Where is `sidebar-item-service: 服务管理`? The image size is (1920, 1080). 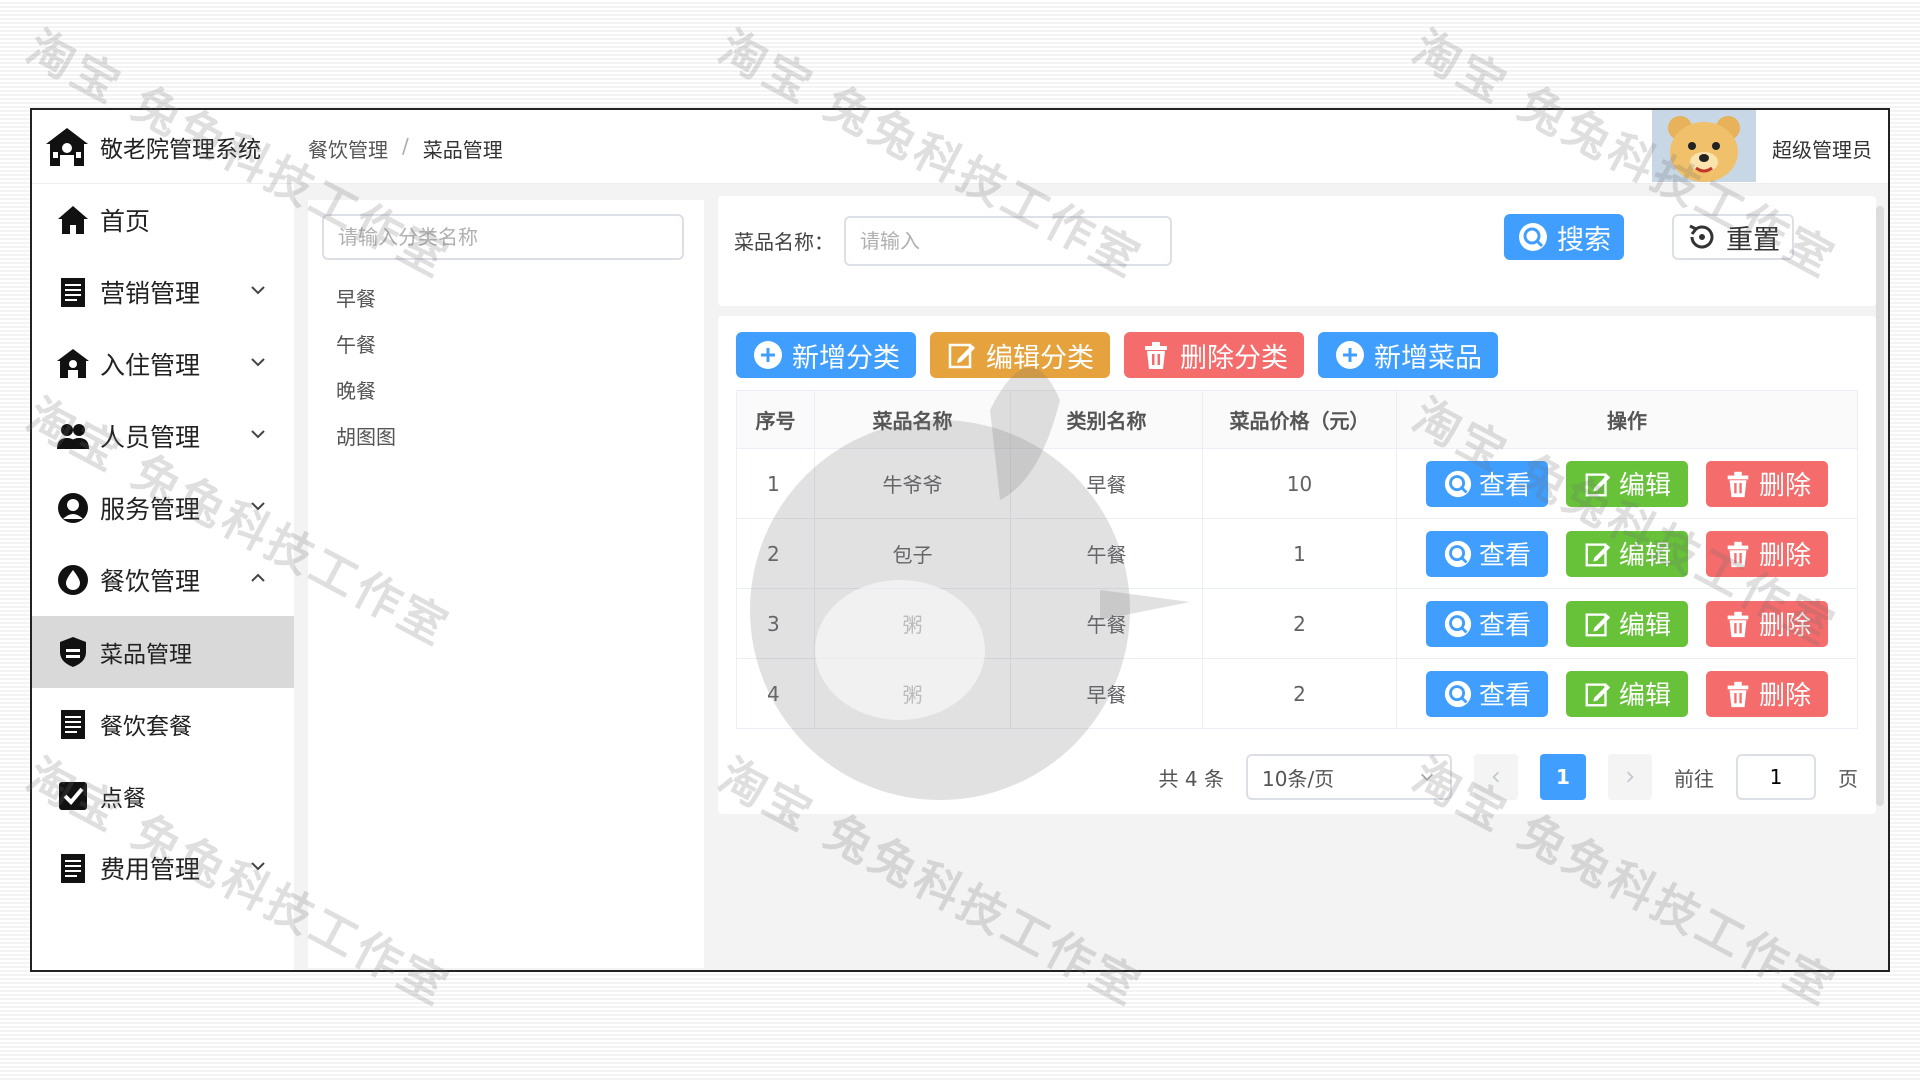 sidebar-item-service: 服务管理 is located at coordinates (163, 508).